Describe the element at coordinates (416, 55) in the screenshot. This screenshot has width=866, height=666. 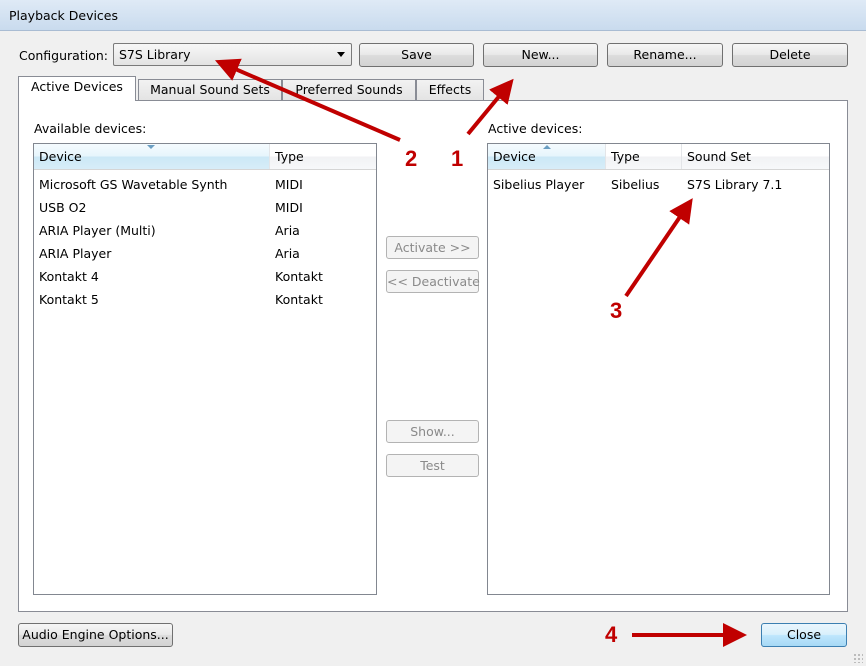
I see `save-button: Save` at that location.